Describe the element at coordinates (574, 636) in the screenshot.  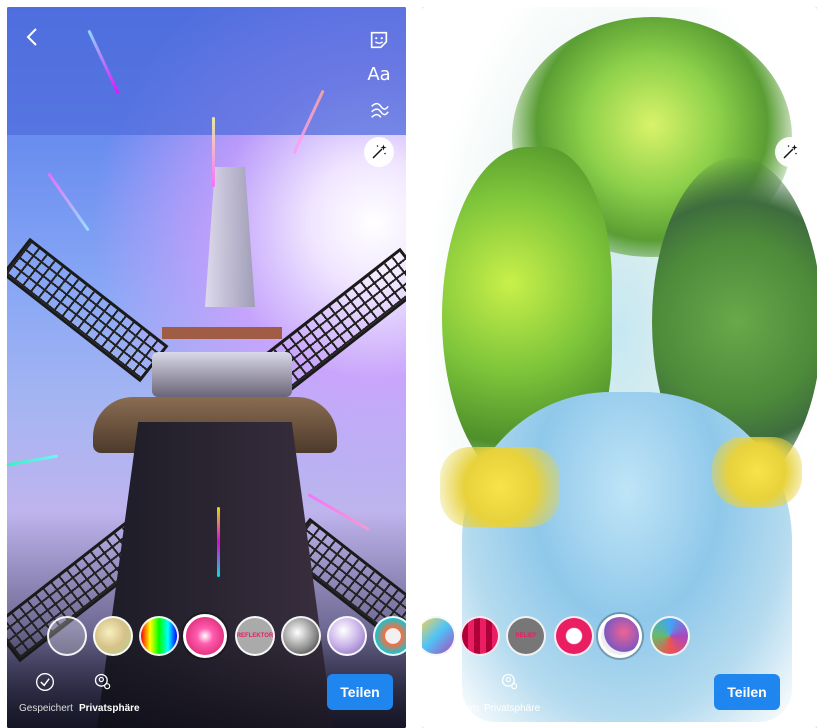
I see `filter-frame` at that location.